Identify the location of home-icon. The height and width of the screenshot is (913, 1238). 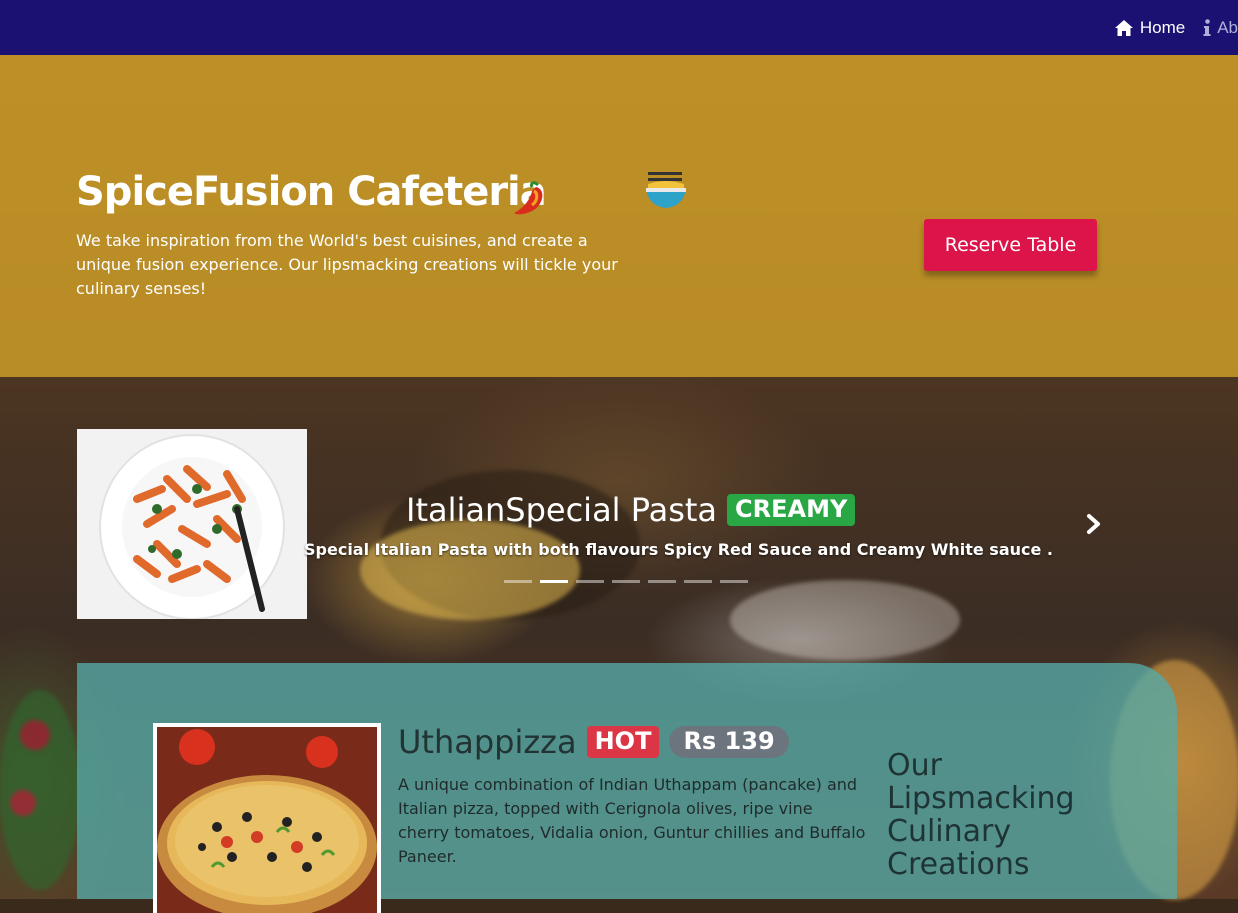
(1123, 27).